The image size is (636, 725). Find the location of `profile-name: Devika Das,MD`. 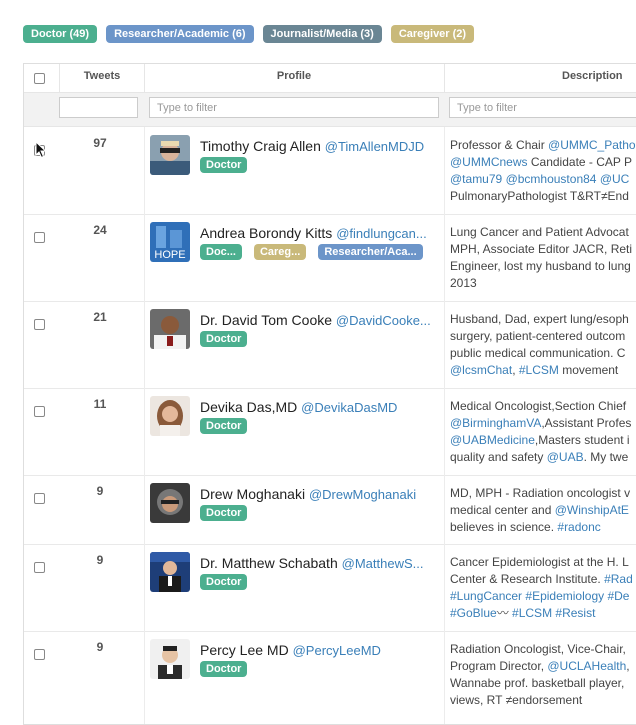

profile-name: Devika Das,MD is located at coordinates (248, 407).